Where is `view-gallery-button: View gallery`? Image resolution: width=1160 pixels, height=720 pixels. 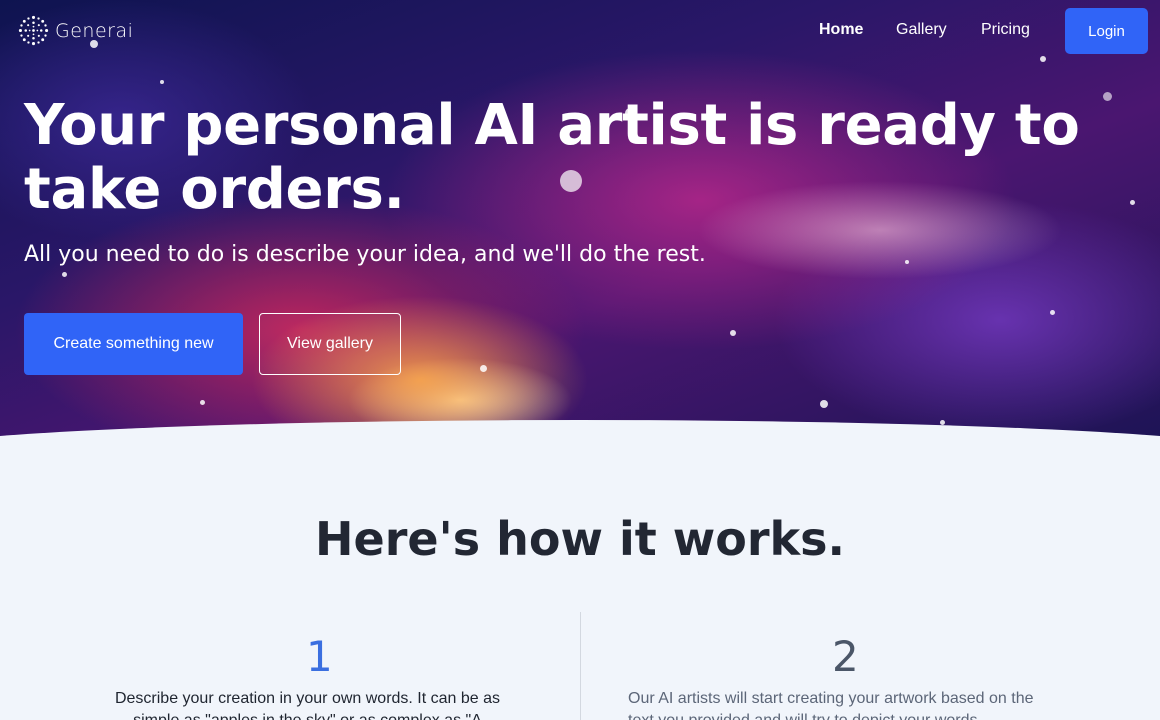 view-gallery-button: View gallery is located at coordinates (330, 344).